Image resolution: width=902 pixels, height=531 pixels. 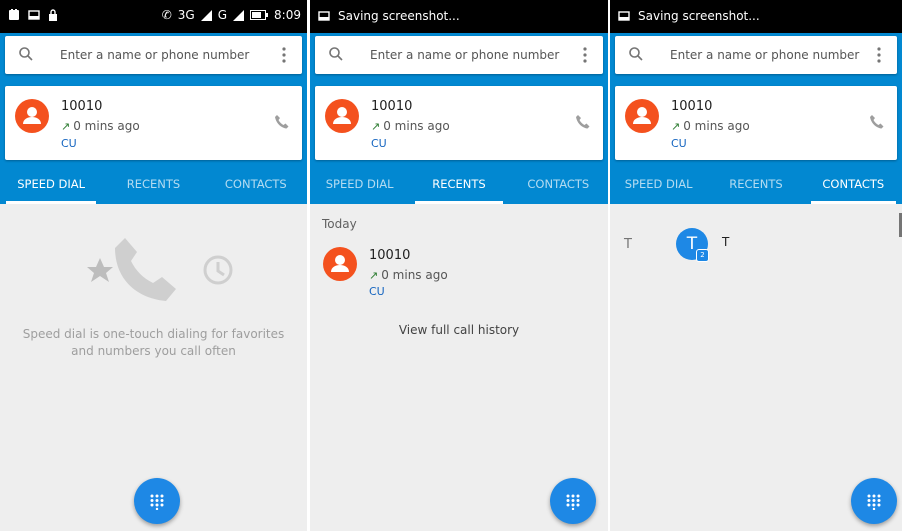 I want to click on star-icon, so click(x=100, y=270).